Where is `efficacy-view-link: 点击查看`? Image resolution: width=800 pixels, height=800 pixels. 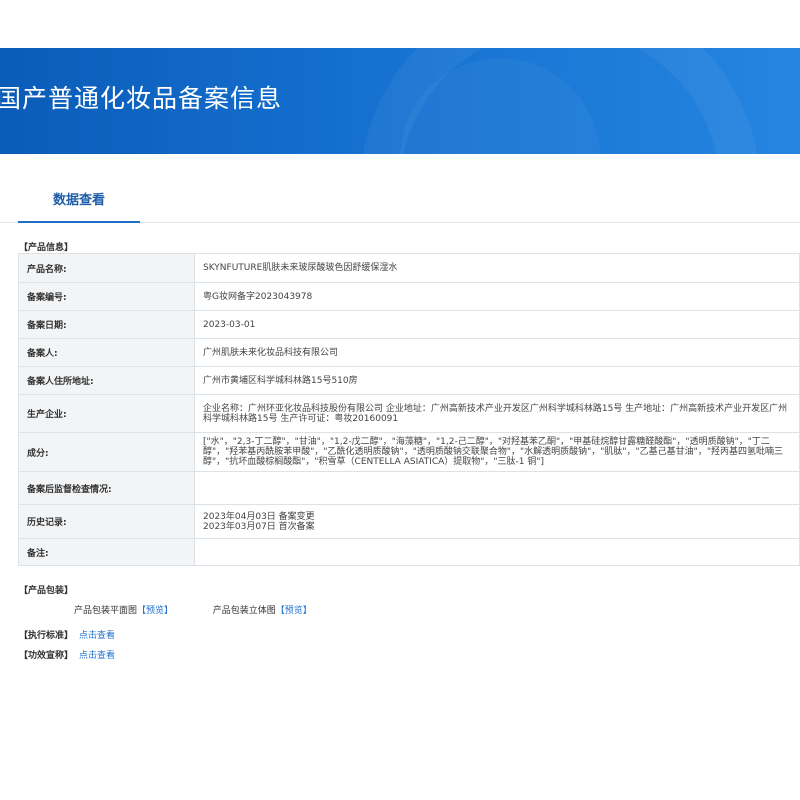
efficacy-view-link: 点击查看 is located at coordinates (97, 656).